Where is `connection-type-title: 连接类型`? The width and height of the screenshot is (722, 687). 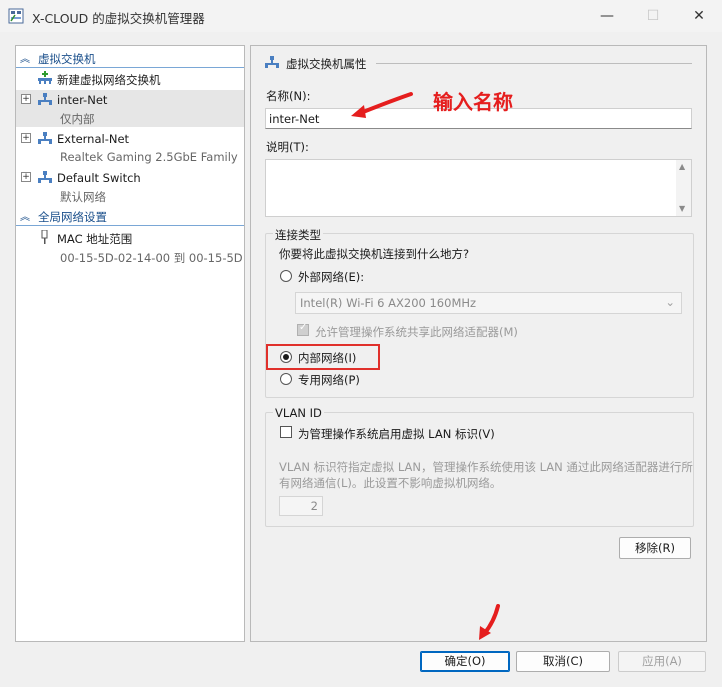 connection-type-title: 连接类型 is located at coordinates (298, 235).